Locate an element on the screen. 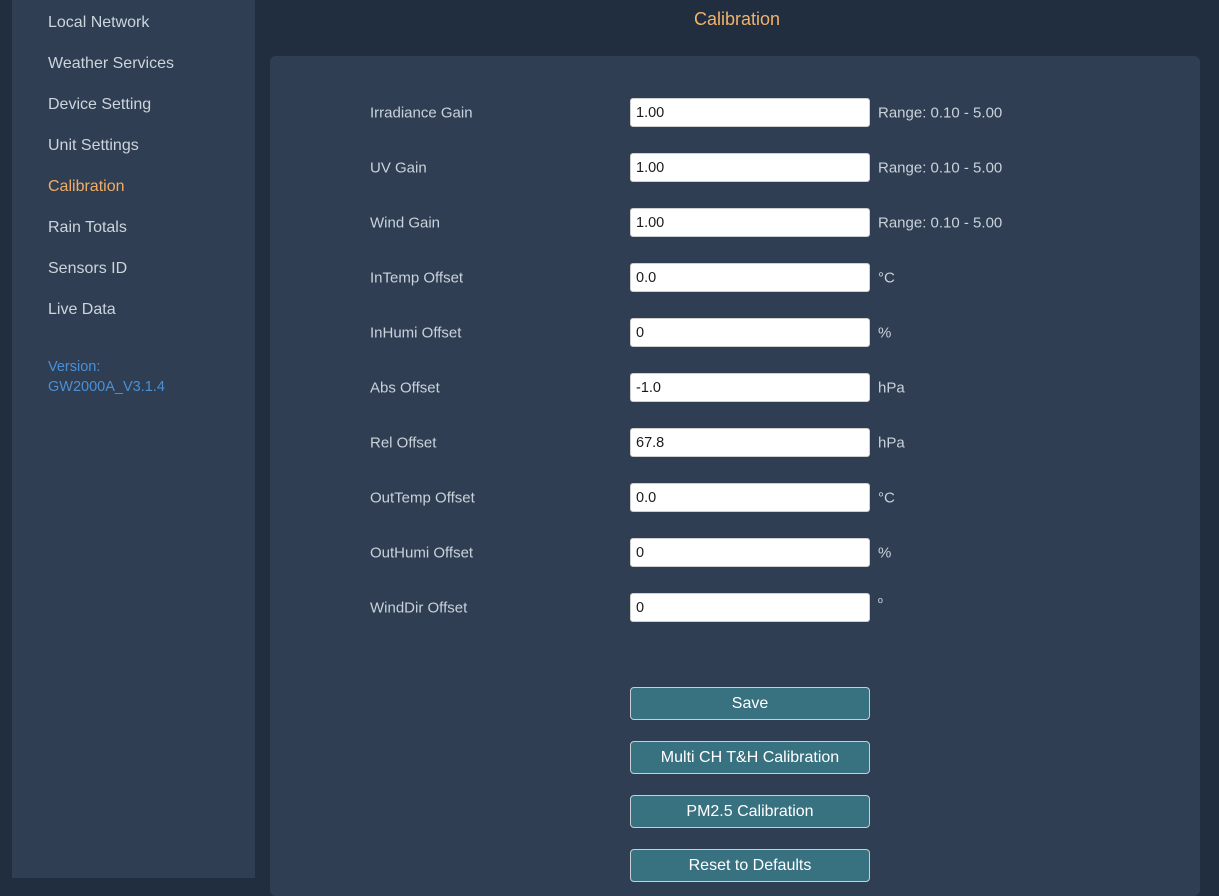  inhumi-offset-label: InHumi Offset is located at coordinates (416, 332).